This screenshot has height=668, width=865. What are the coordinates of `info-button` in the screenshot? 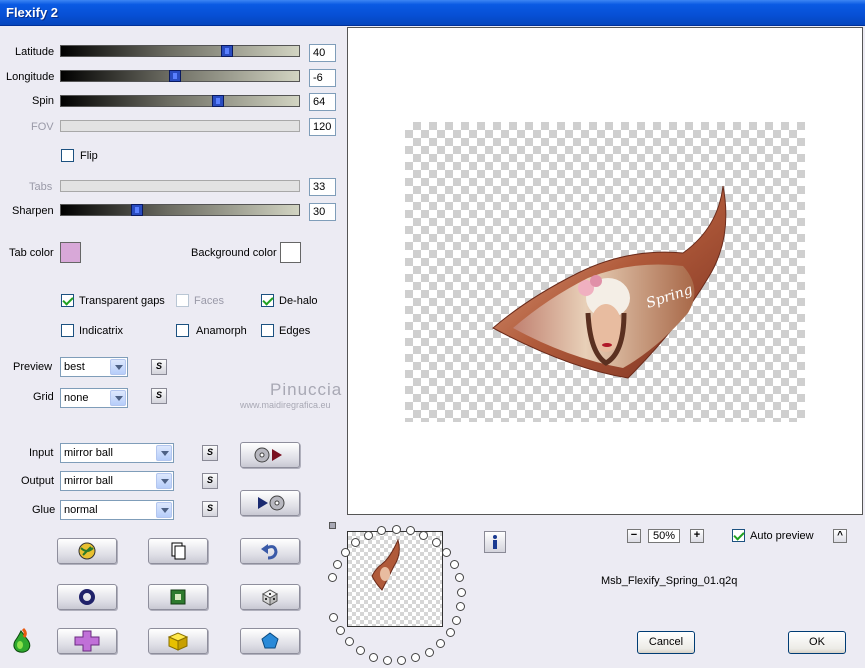 It's located at (495, 542).